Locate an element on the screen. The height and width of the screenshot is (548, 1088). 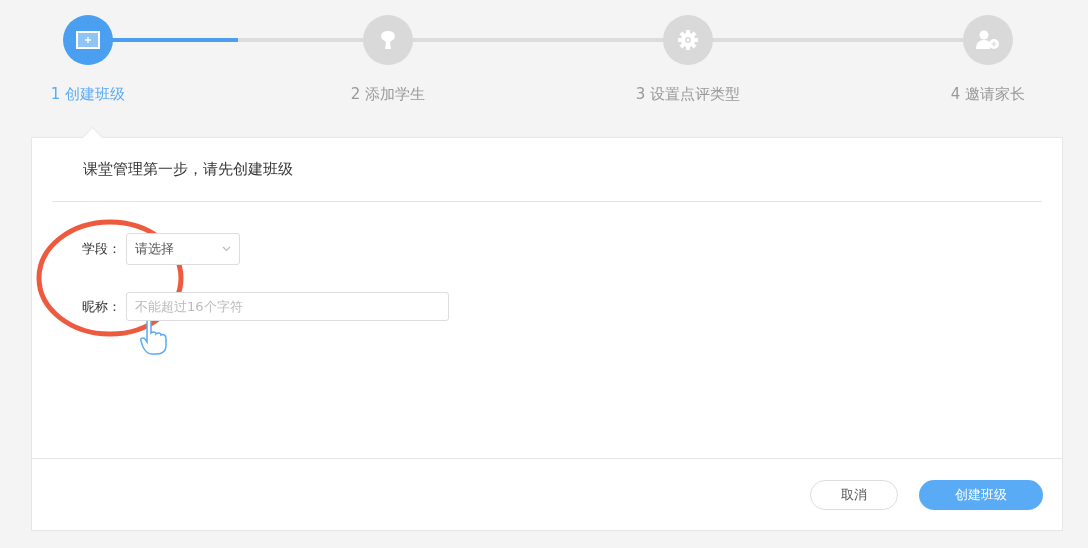
gear-icon is located at coordinates (688, 40).